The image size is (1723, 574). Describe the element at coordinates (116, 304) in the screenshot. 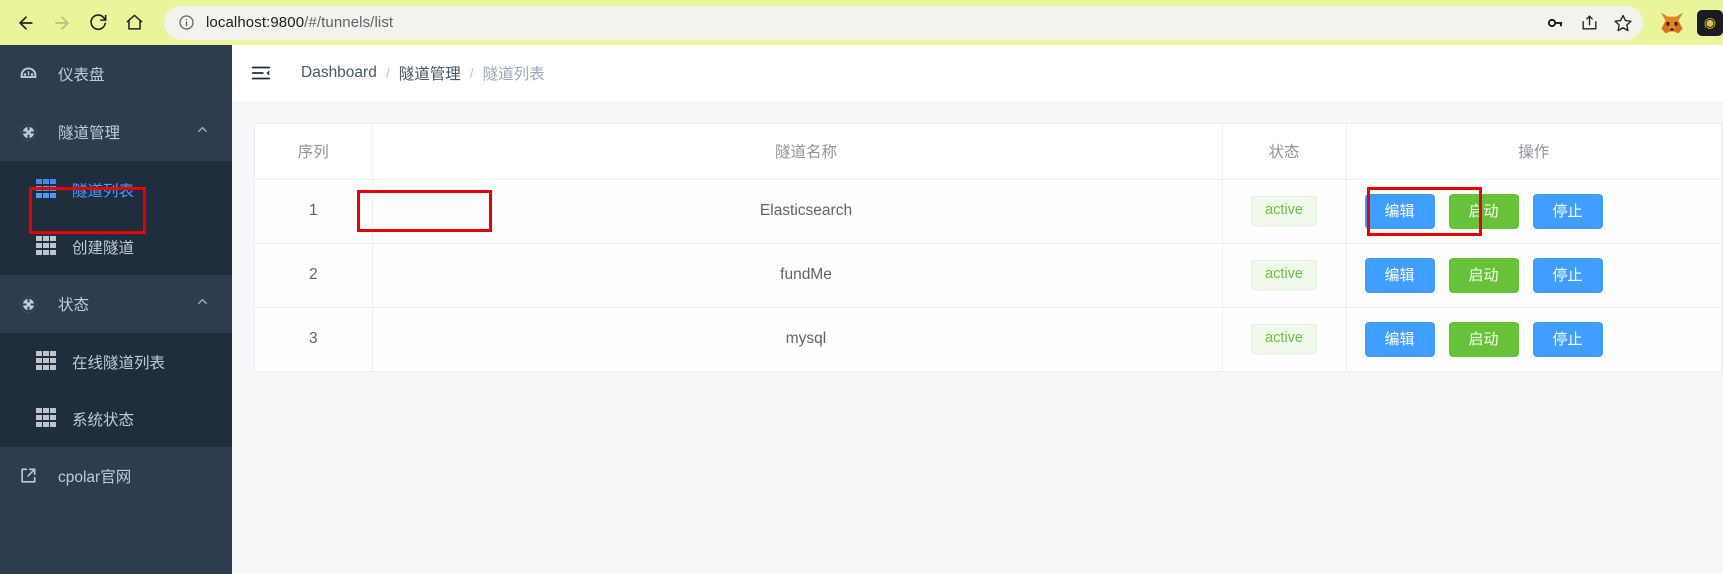

I see `sidebar-item-status: 状态` at that location.